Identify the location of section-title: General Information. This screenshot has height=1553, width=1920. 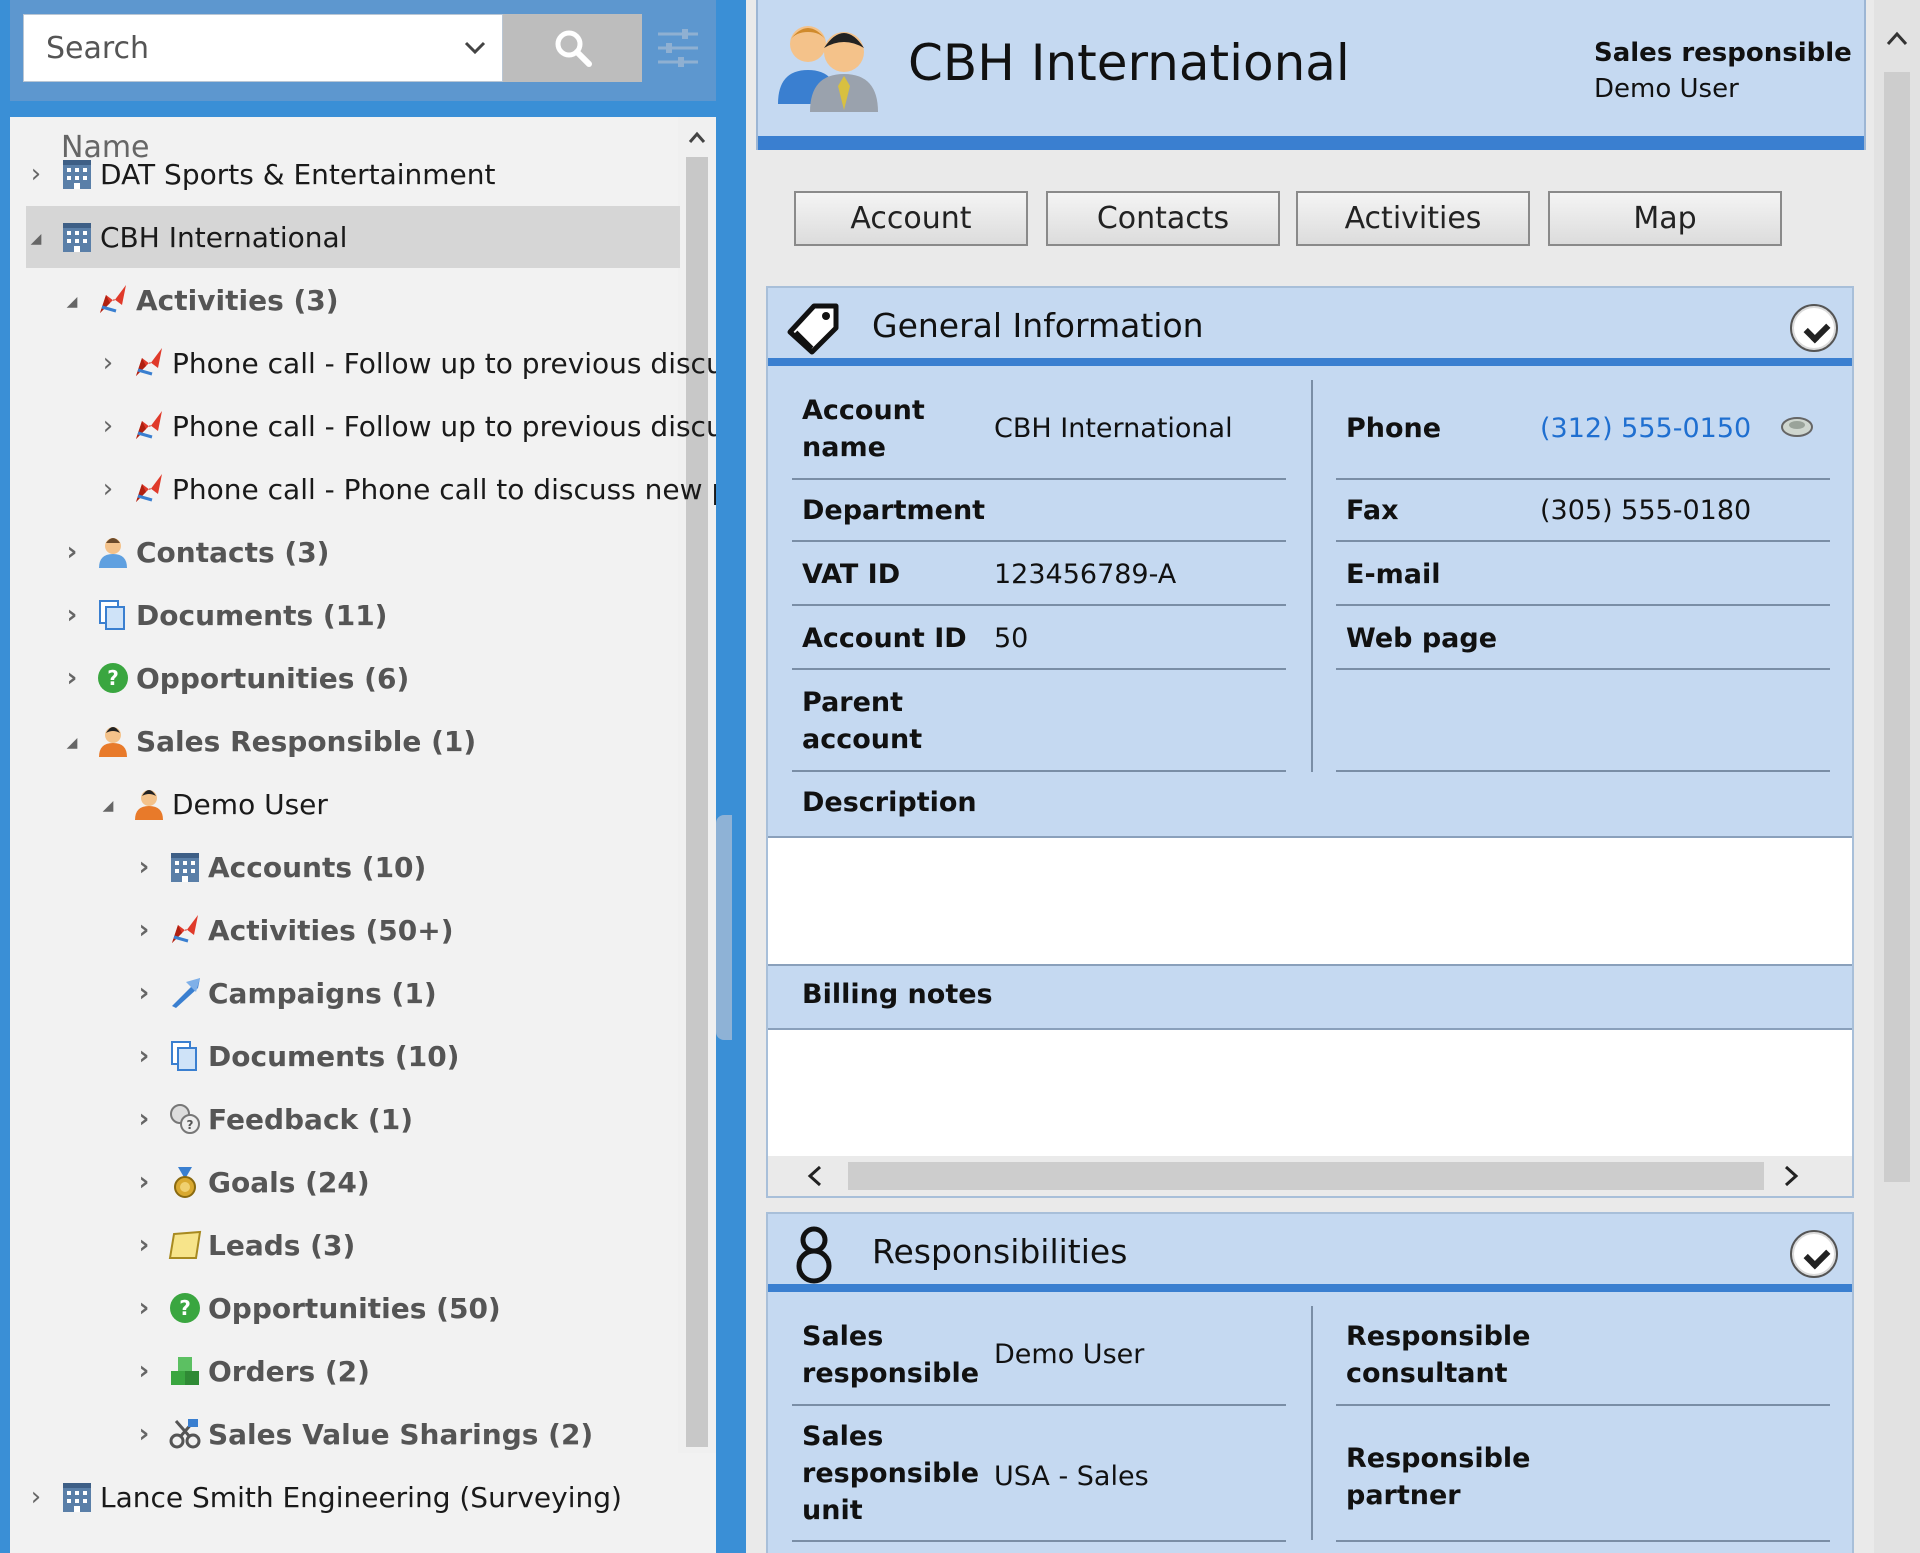
(1038, 325).